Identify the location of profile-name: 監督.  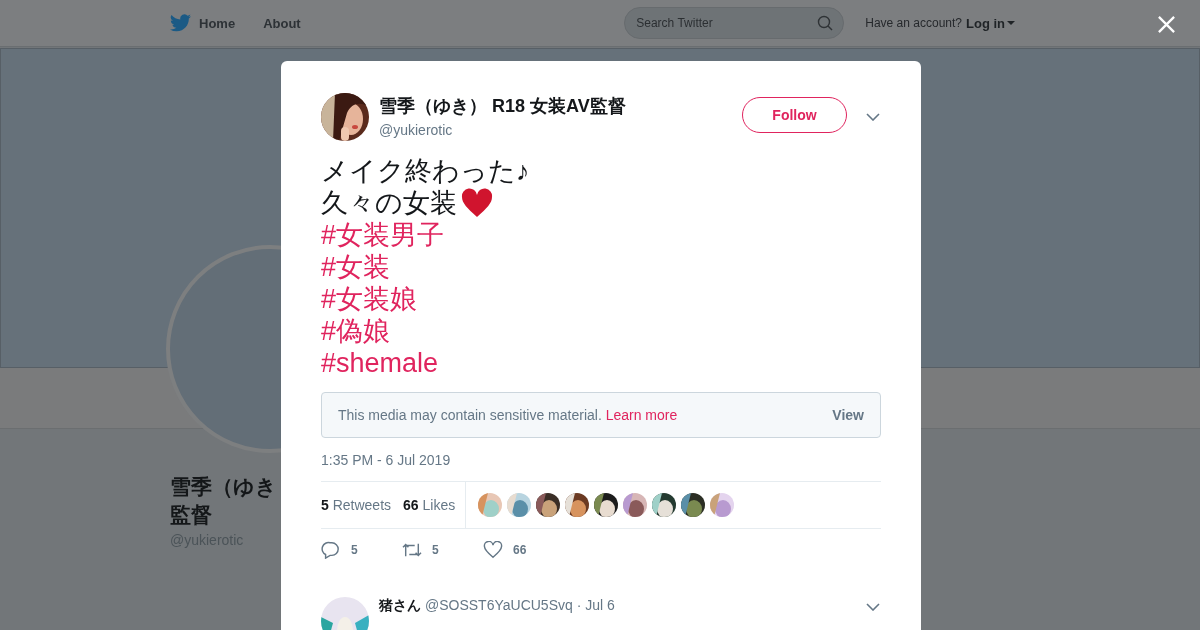
(191, 515).